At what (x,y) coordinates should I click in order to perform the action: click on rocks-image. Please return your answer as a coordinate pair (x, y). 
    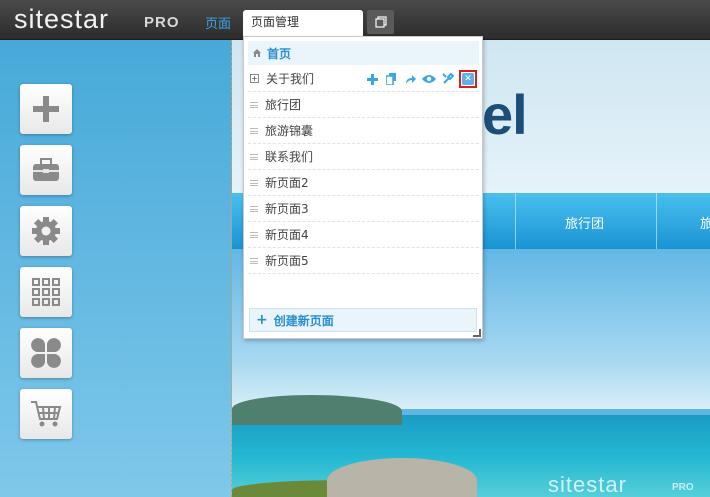
    Looking at the image, I should click on (402, 477).